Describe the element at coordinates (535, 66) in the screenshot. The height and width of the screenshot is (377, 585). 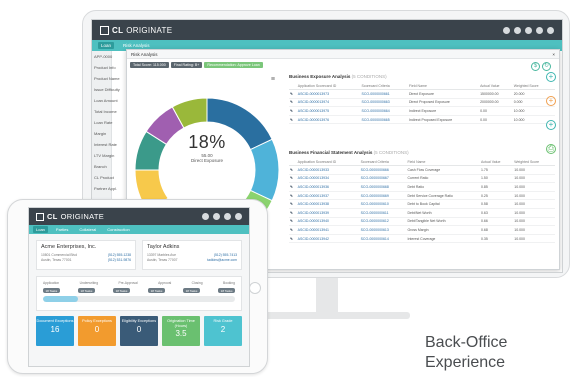
I see `dollar-icon: $` at that location.